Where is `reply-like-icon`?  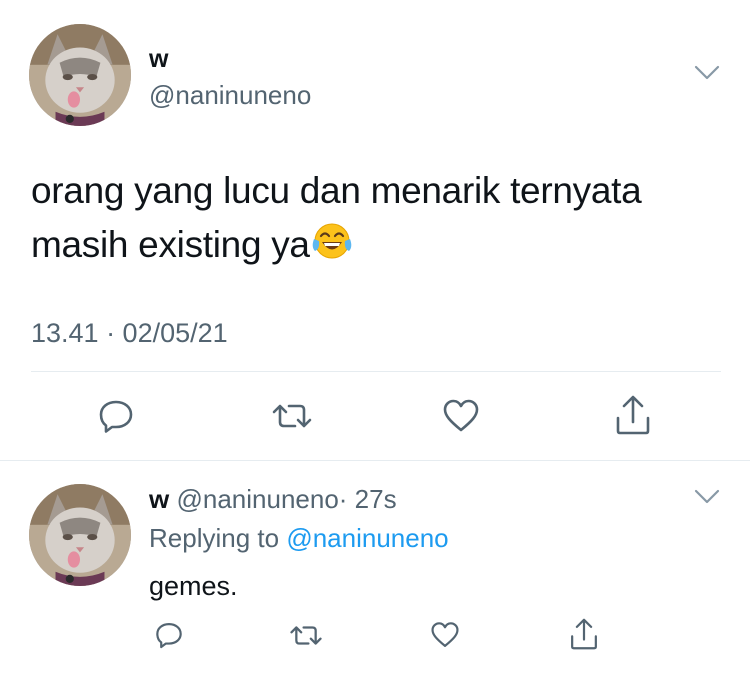 reply-like-icon is located at coordinates (445, 635).